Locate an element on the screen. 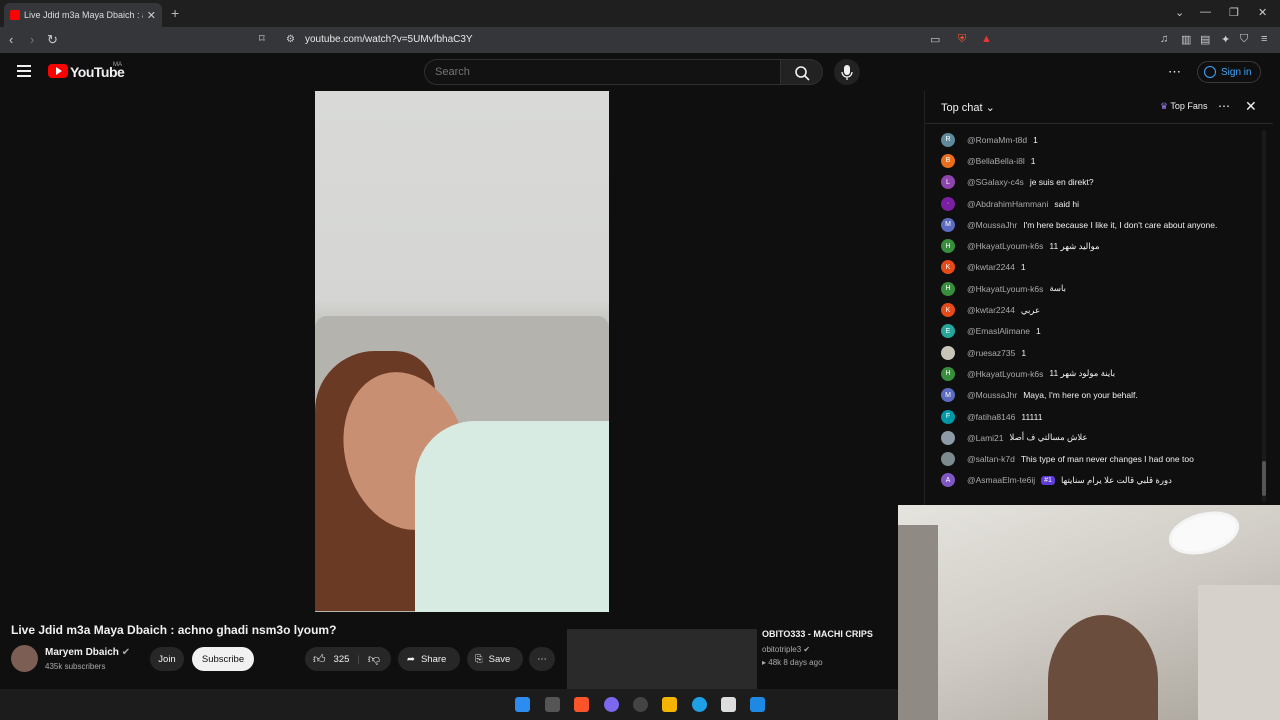 This screenshot has width=1280, height=720. site-info-icon: ⚙ is located at coordinates (290, 39).